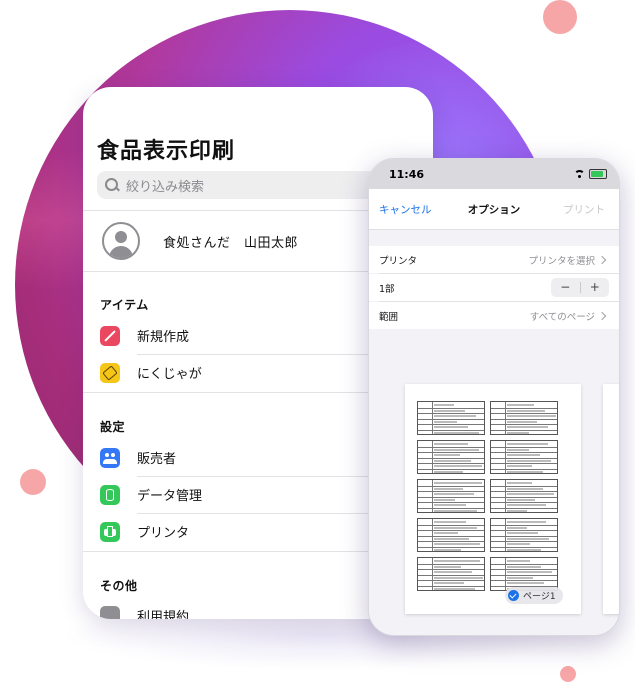 Image resolution: width=635 pixels, height=695 pixels. Describe the element at coordinates (163, 533) in the screenshot. I see `list-item-label: プリンタ` at that location.